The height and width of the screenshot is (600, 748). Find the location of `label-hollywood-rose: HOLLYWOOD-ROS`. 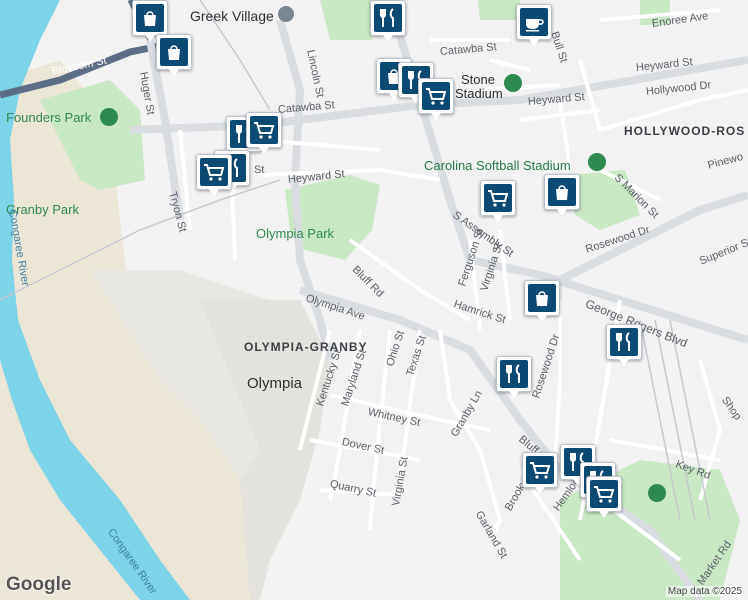

label-hollywood-rose: HOLLYWOOD-ROS is located at coordinates (685, 131).